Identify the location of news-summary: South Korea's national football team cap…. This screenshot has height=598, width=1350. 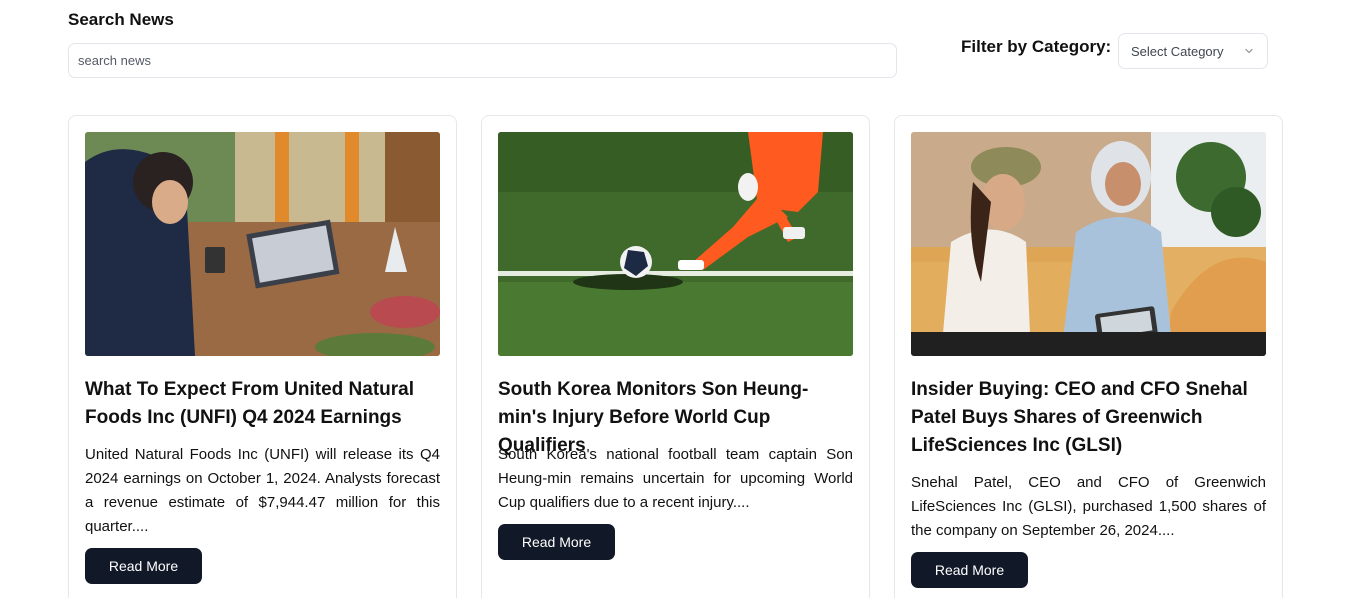
(675, 478).